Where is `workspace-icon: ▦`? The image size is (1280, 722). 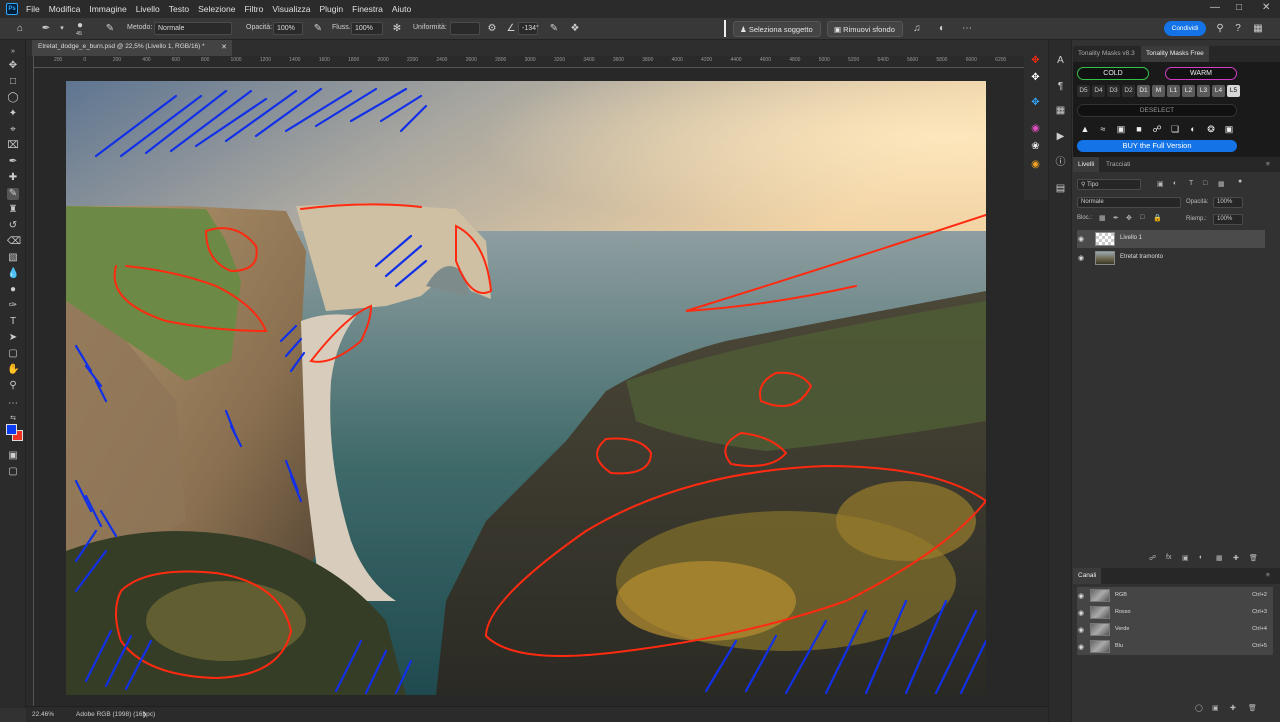 workspace-icon: ▦ is located at coordinates (1258, 29).